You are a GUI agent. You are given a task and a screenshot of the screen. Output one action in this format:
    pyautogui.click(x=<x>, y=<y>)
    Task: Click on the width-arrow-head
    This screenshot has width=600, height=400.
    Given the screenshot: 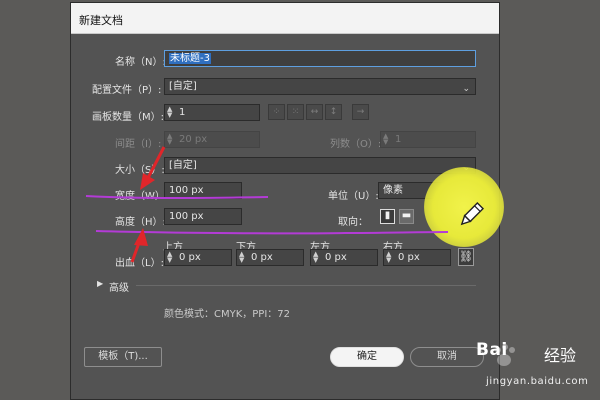 What is the action you would take?
    pyautogui.click(x=147, y=181)
    